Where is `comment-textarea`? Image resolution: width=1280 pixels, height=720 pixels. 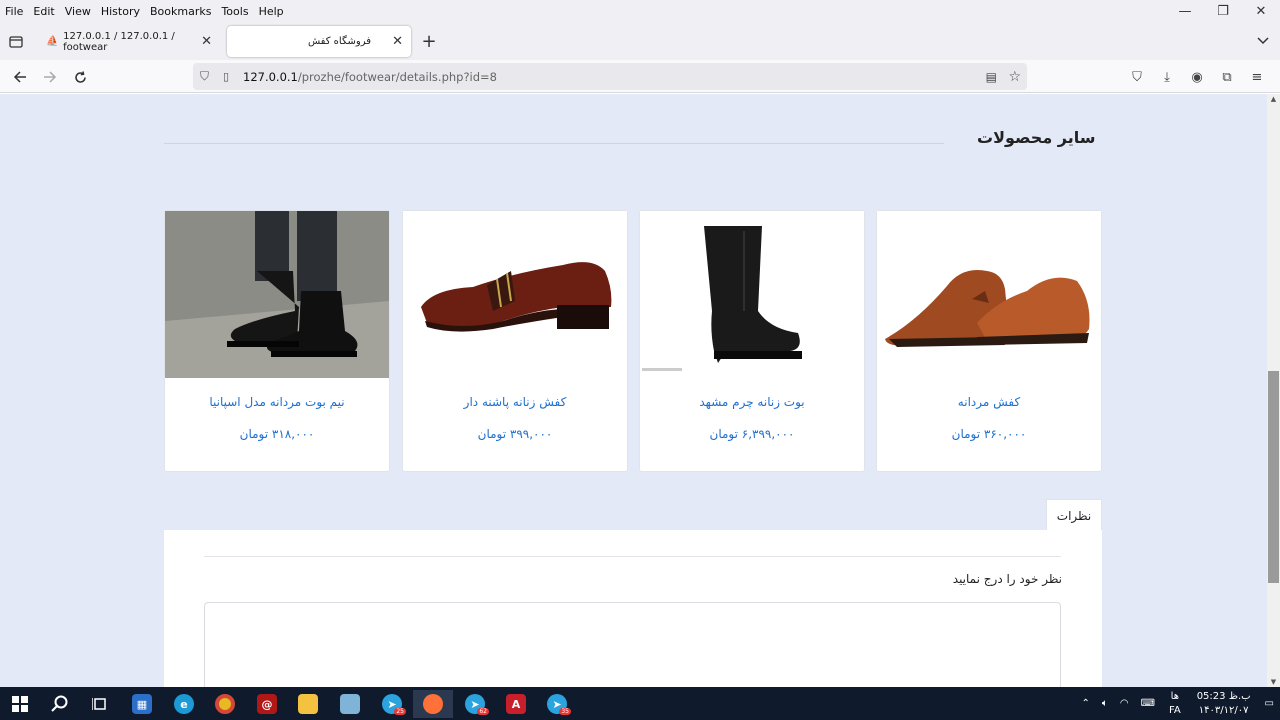 comment-textarea is located at coordinates (632, 644).